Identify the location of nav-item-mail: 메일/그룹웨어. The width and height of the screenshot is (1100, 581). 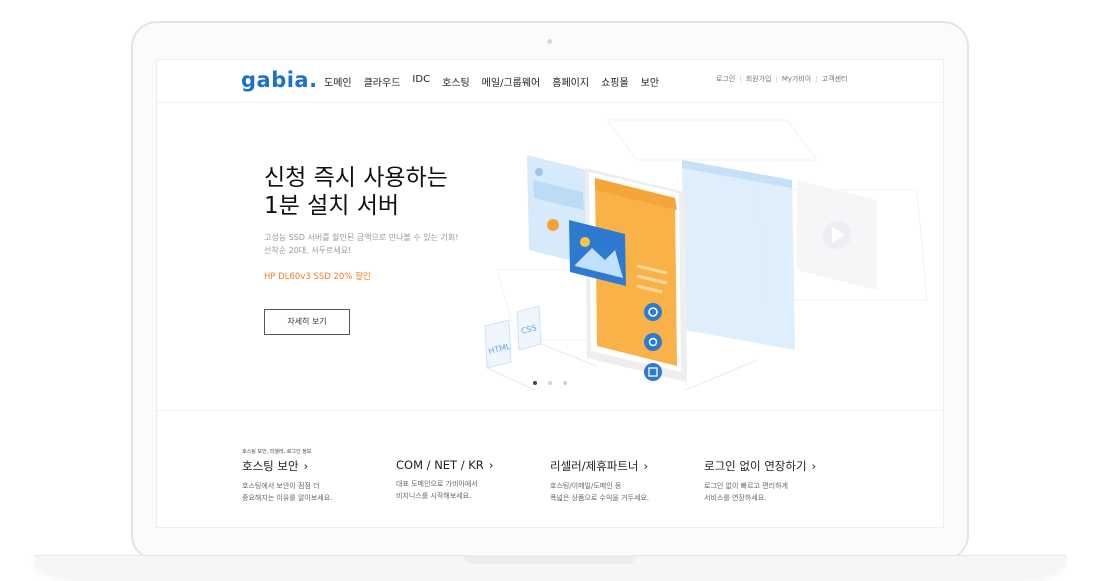
(511, 81).